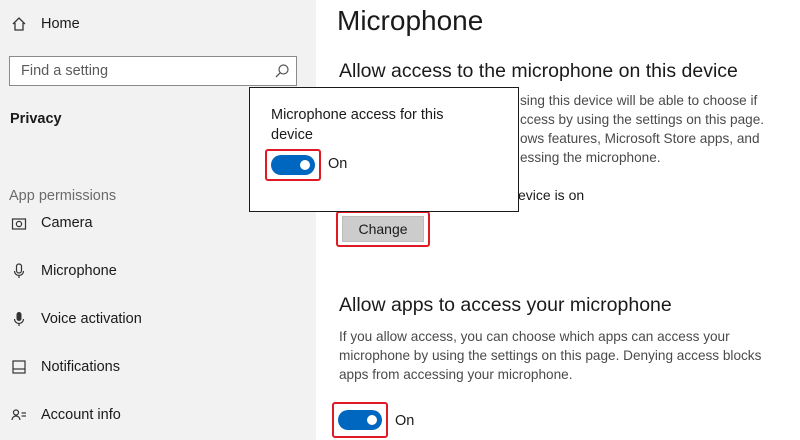 This screenshot has width=800, height=440. Describe the element at coordinates (19, 319) in the screenshot. I see `voice-activation-icon` at that location.